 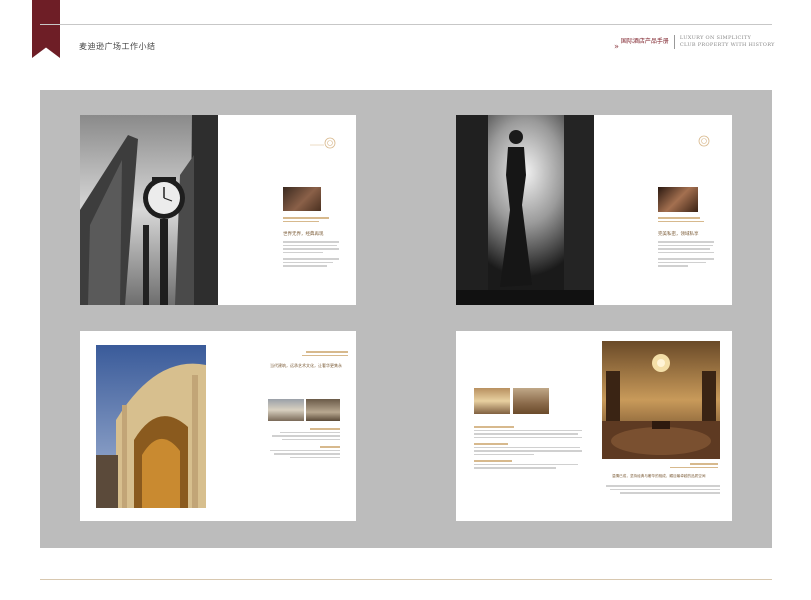 What do you see at coordinates (306, 365) in the screenshot?
I see `spread-headline: 当代建筑，远承艺术文化，让奢华更隽永` at bounding box center [306, 365].